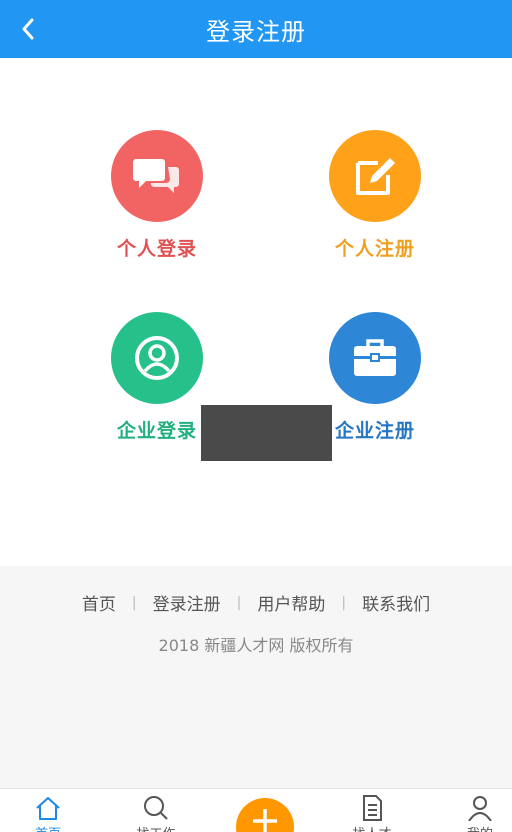  Describe the element at coordinates (372, 808) in the screenshot. I see `document-icon` at that location.